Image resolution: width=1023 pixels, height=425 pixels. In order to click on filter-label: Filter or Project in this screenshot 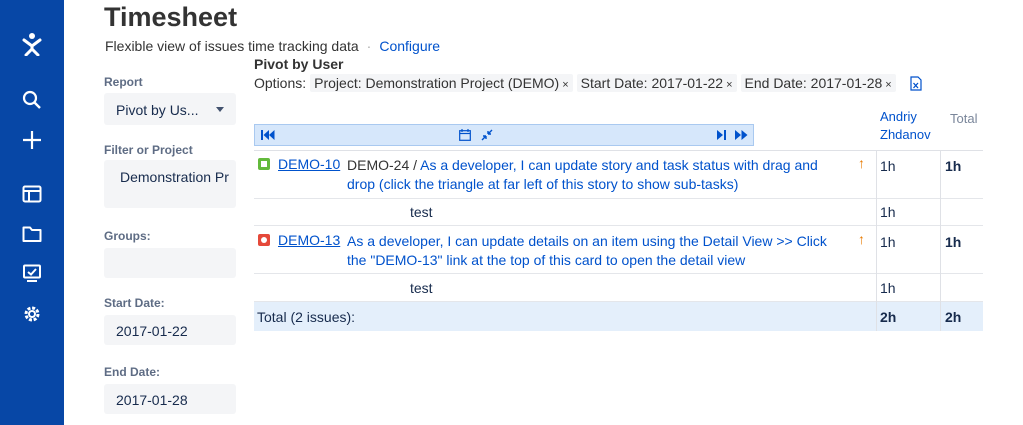, I will do `click(148, 150)`.